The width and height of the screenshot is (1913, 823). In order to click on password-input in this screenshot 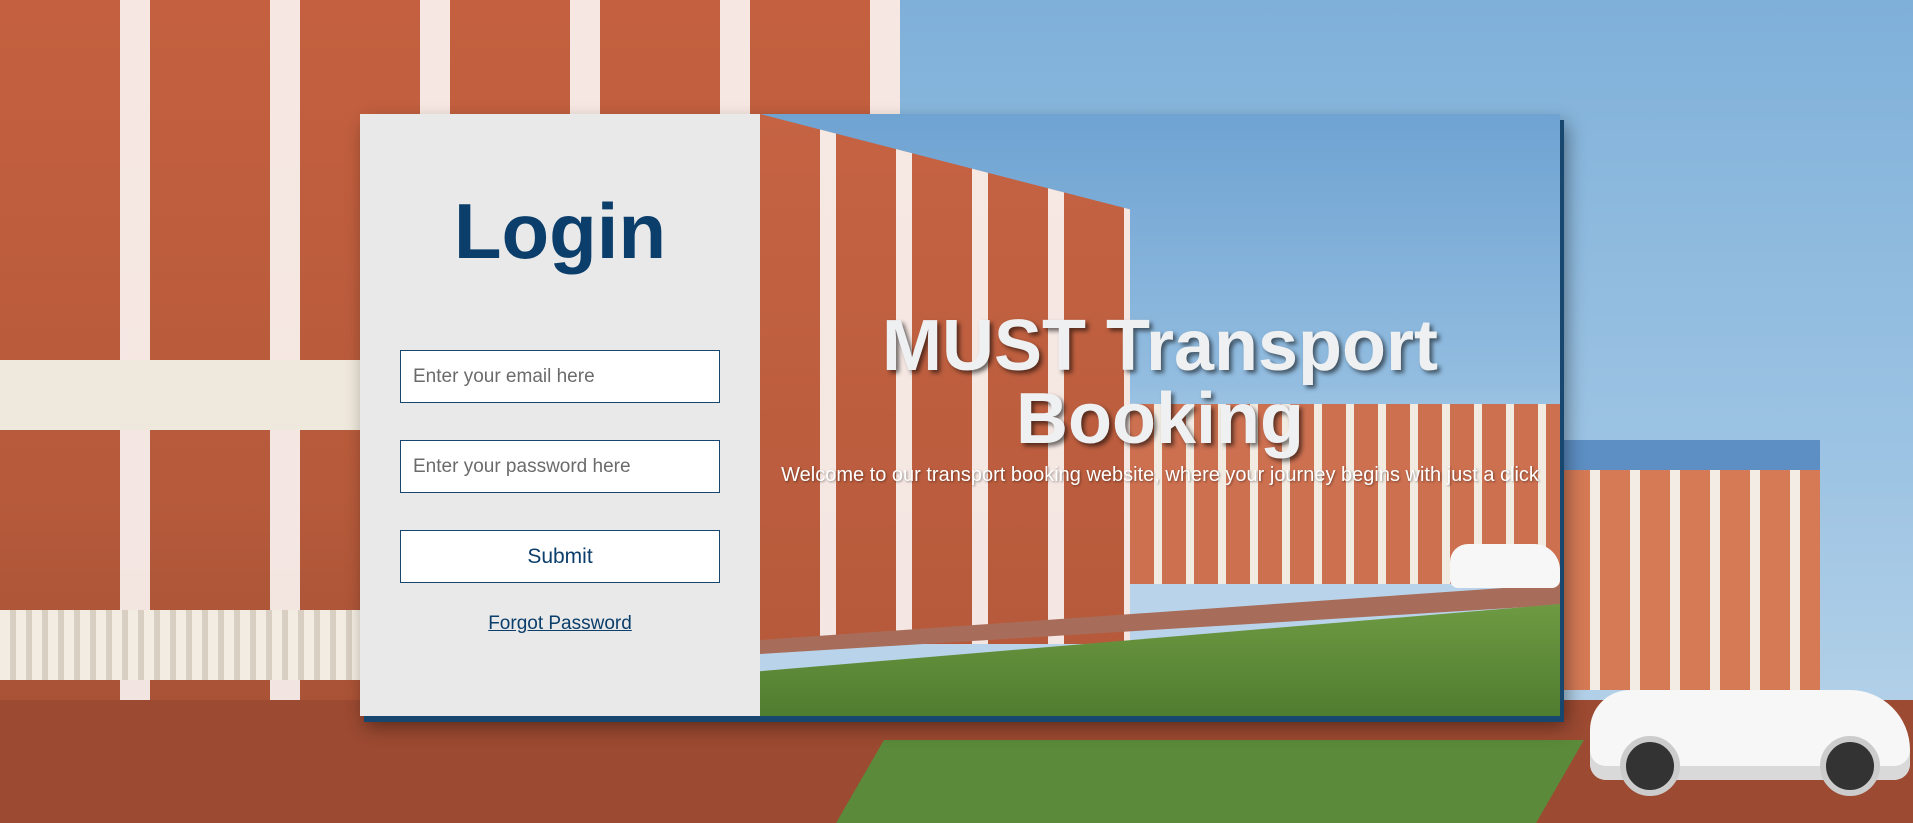, I will do `click(560, 466)`.